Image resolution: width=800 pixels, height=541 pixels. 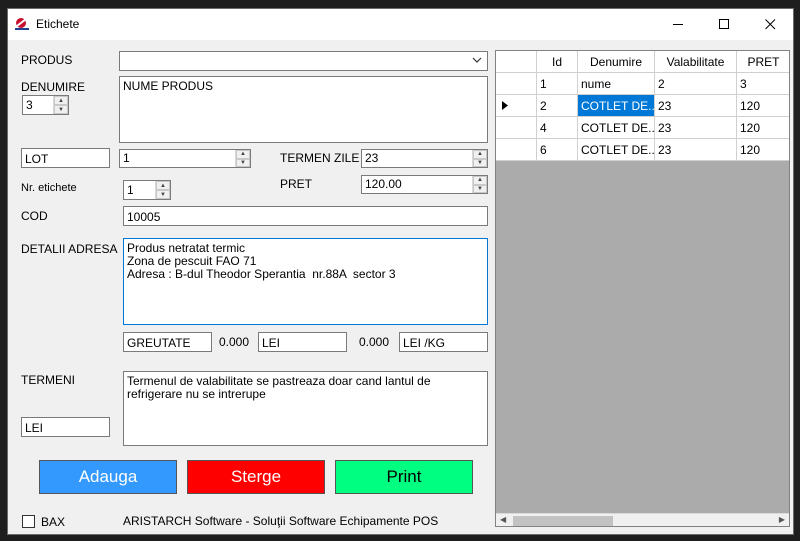 I want to click on scrollbar-thumb, so click(x=563, y=521).